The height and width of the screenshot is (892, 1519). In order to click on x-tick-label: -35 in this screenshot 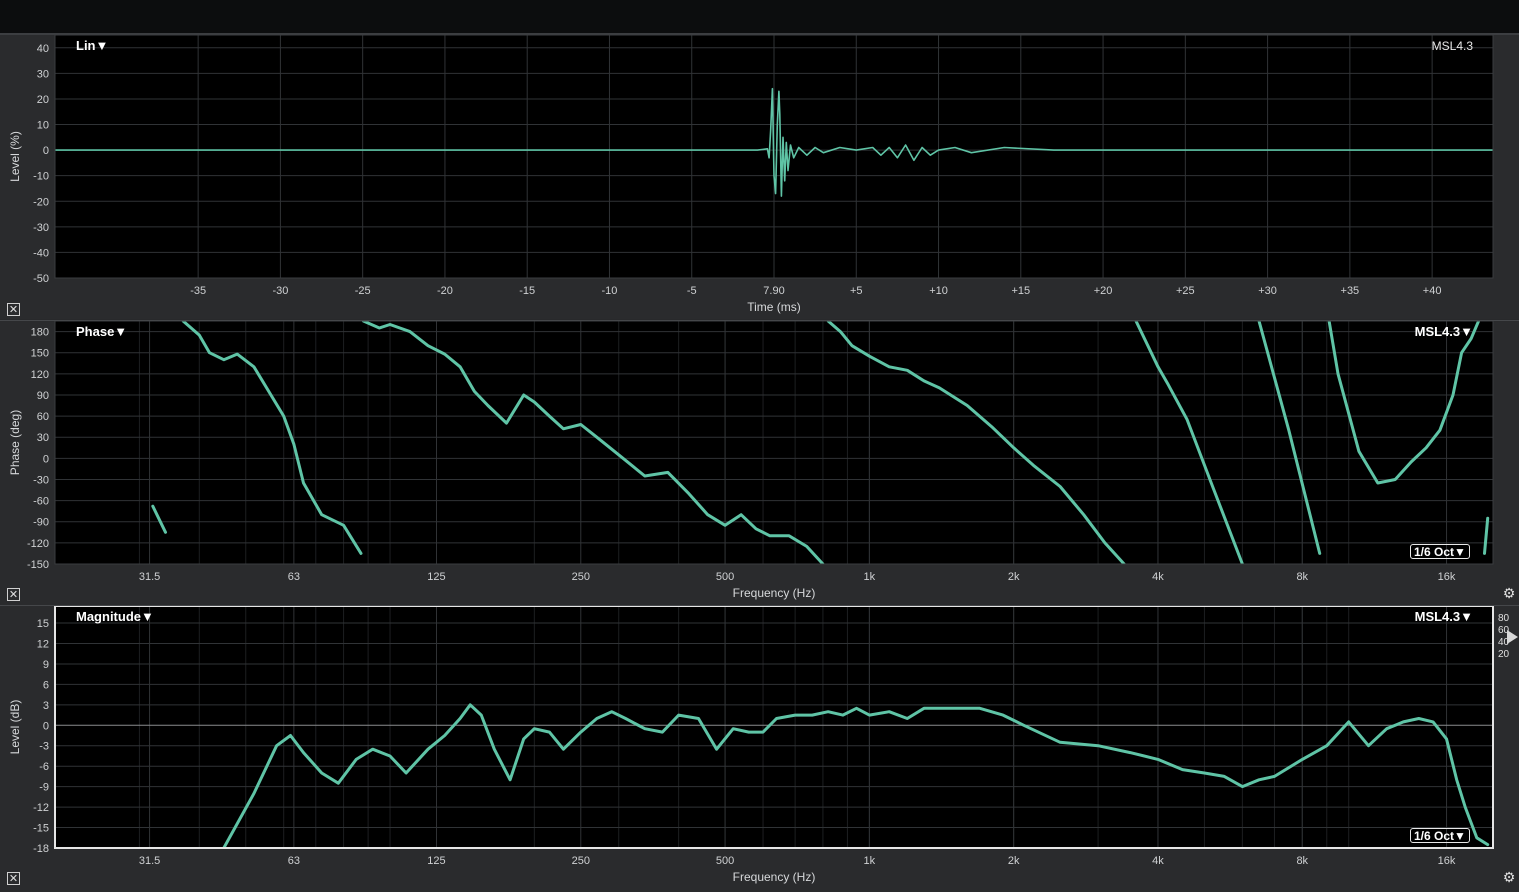, I will do `click(198, 291)`.